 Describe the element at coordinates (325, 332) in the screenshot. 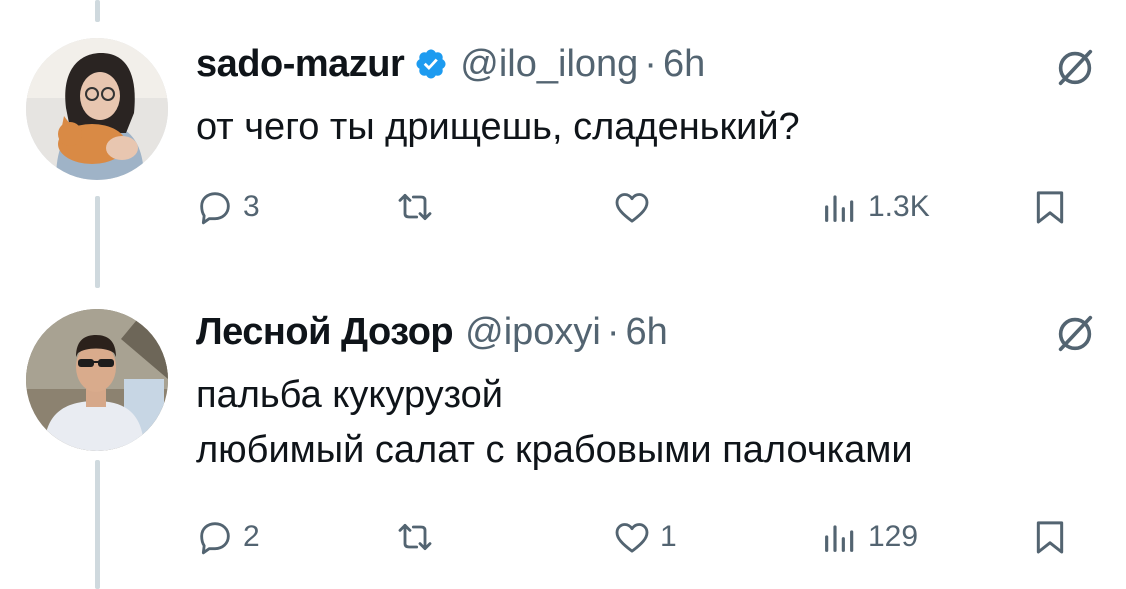

I see `author-name: Лесной Дозор` at that location.